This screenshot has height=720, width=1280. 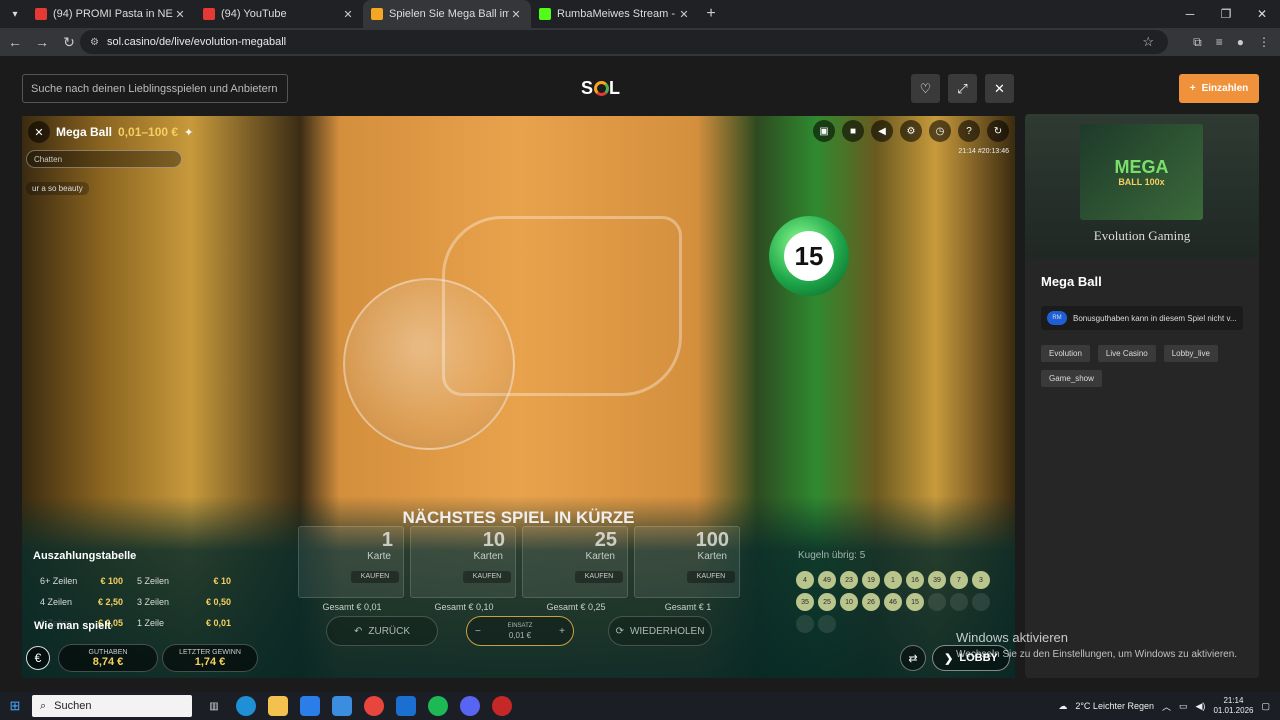 What do you see at coordinates (1141, 167) in the screenshot?
I see `thumb-text: MEGA` at bounding box center [1141, 167].